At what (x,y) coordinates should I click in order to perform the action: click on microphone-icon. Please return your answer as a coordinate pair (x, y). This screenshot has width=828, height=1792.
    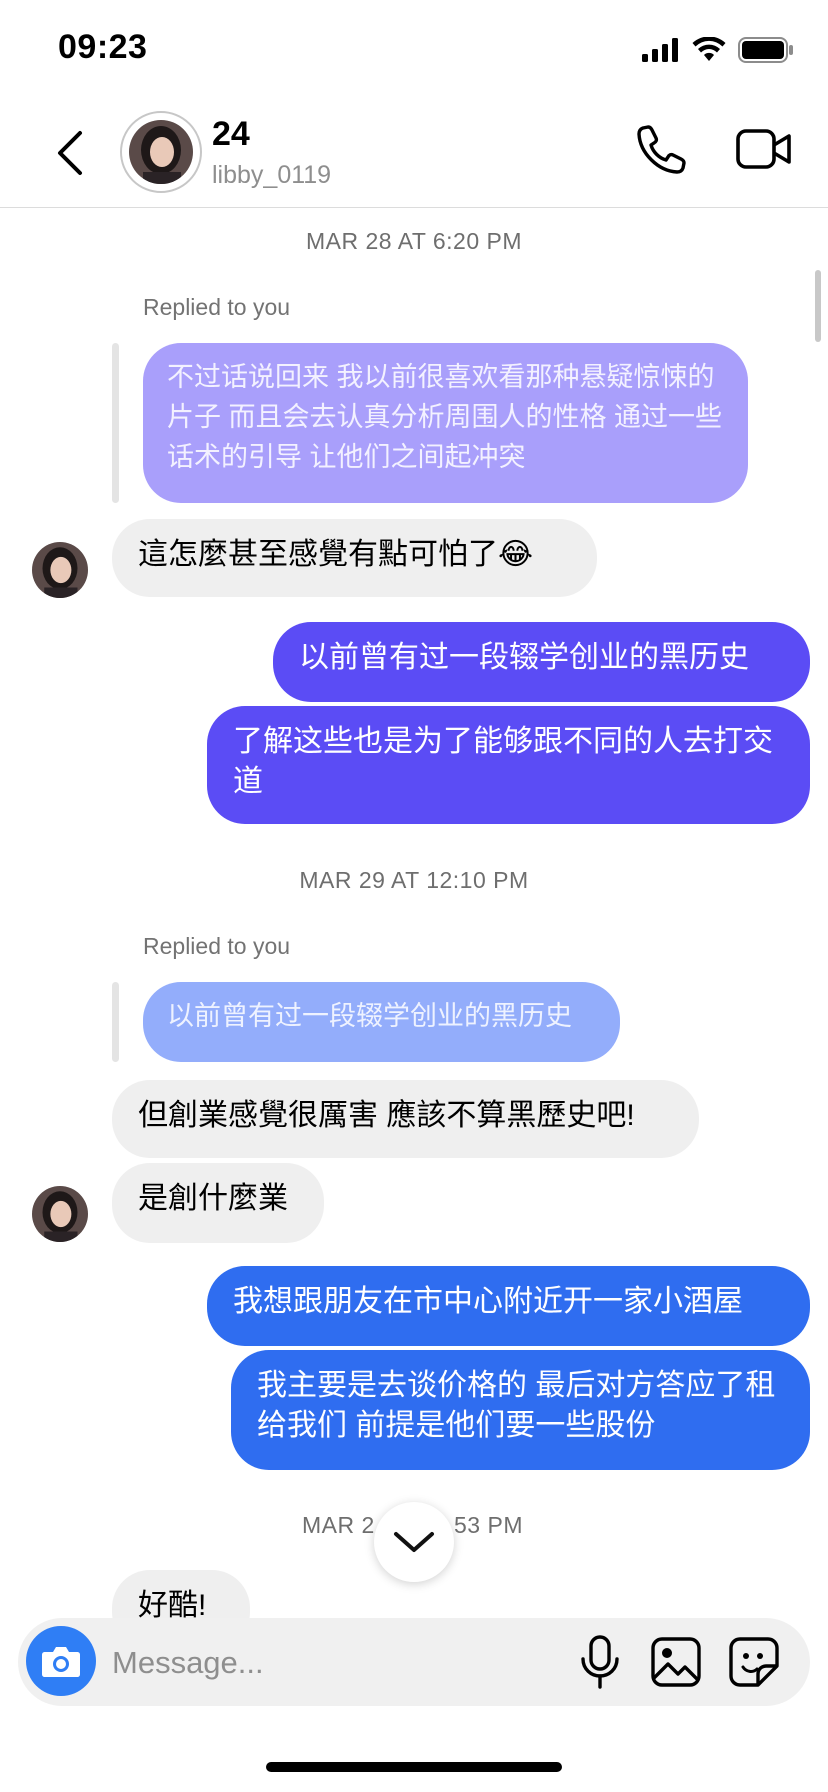
    Looking at the image, I should click on (600, 1662).